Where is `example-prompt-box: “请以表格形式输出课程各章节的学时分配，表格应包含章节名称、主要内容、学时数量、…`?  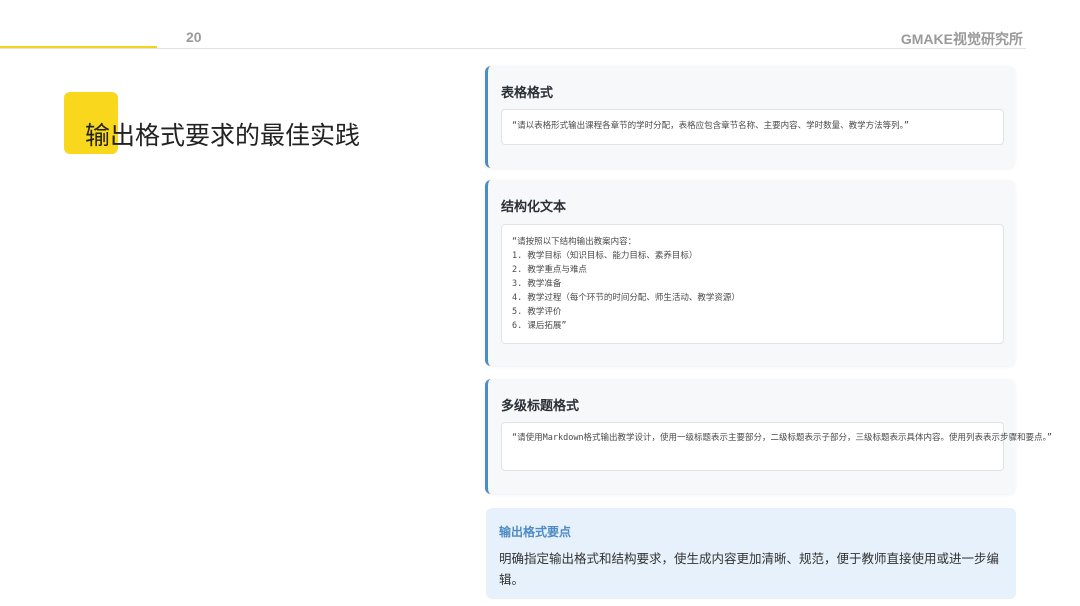 example-prompt-box: “请以表格形式输出课程各章节的学时分配，表格应包含章节名称、主要内容、学时数量、… is located at coordinates (752, 127).